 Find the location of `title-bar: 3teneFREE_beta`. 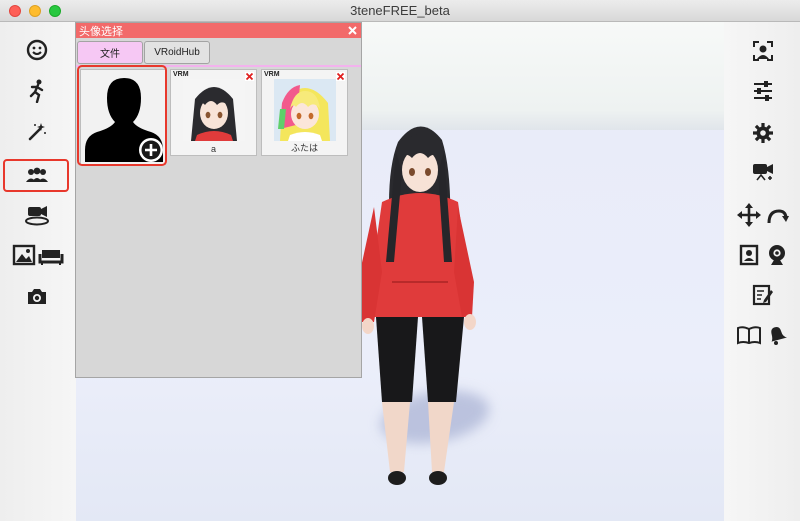

title-bar: 3teneFREE_beta is located at coordinates (400, 11).